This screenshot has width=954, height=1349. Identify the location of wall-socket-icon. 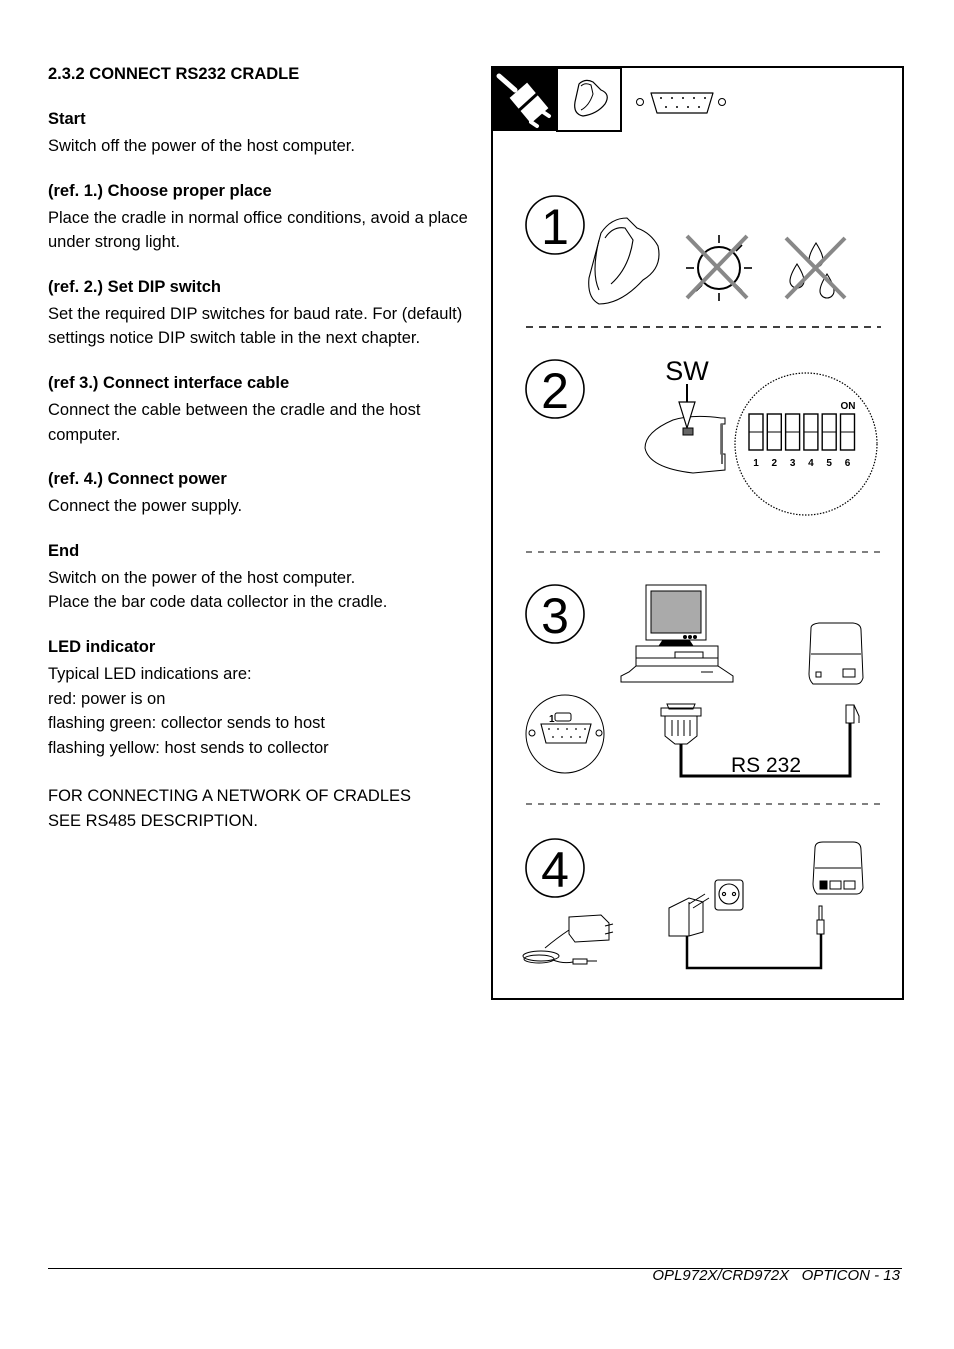
(729, 895).